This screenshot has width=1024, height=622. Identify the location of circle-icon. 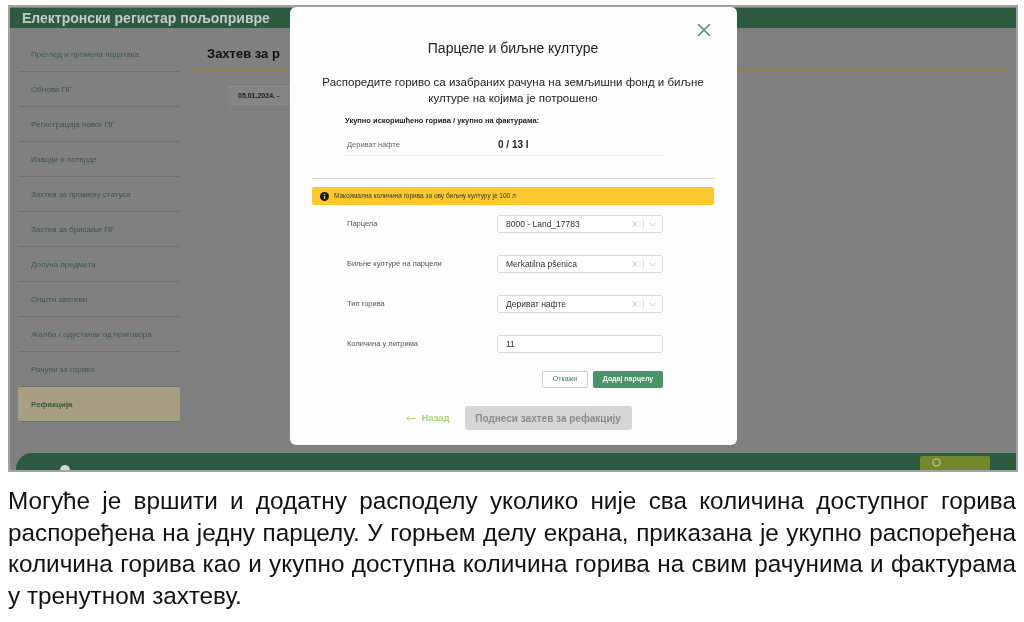
(936, 462).